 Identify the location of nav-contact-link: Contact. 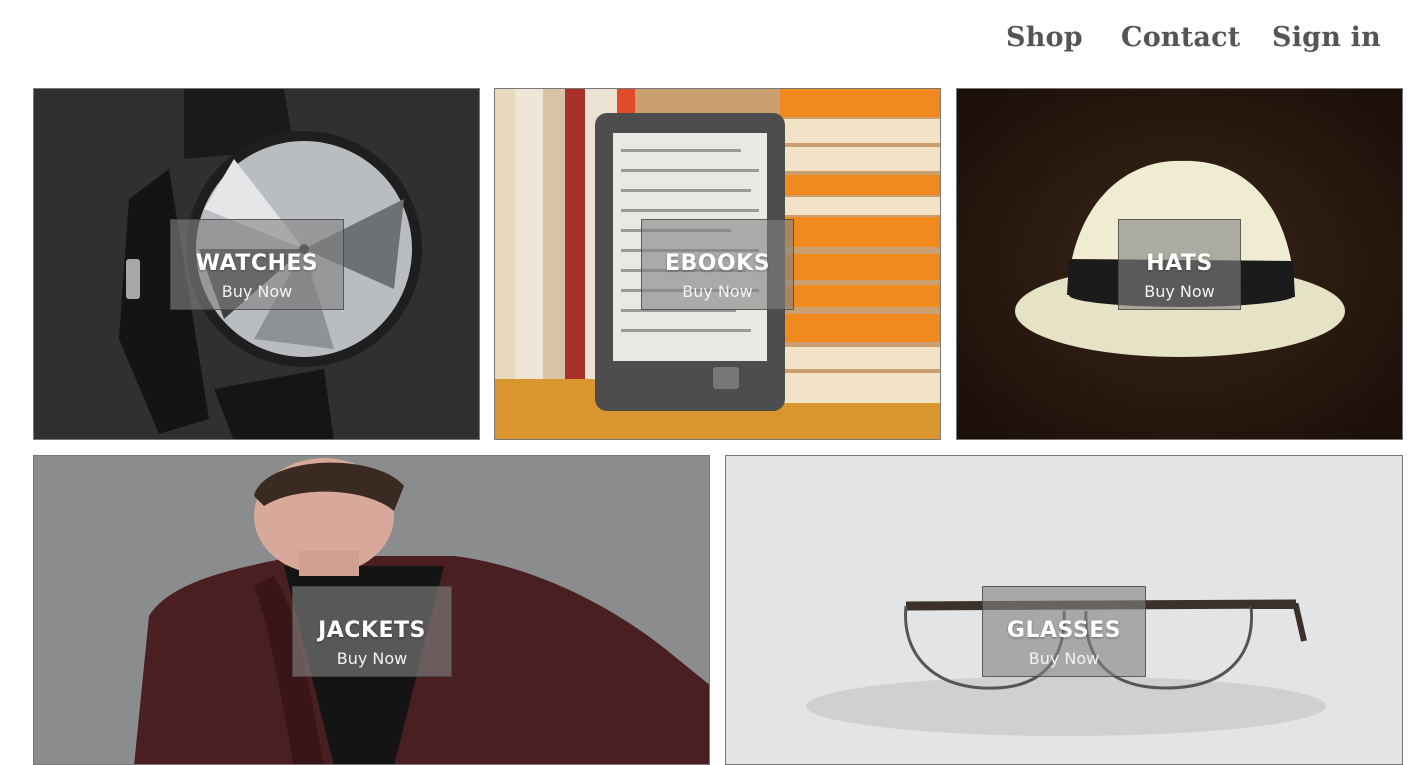
(1180, 37).